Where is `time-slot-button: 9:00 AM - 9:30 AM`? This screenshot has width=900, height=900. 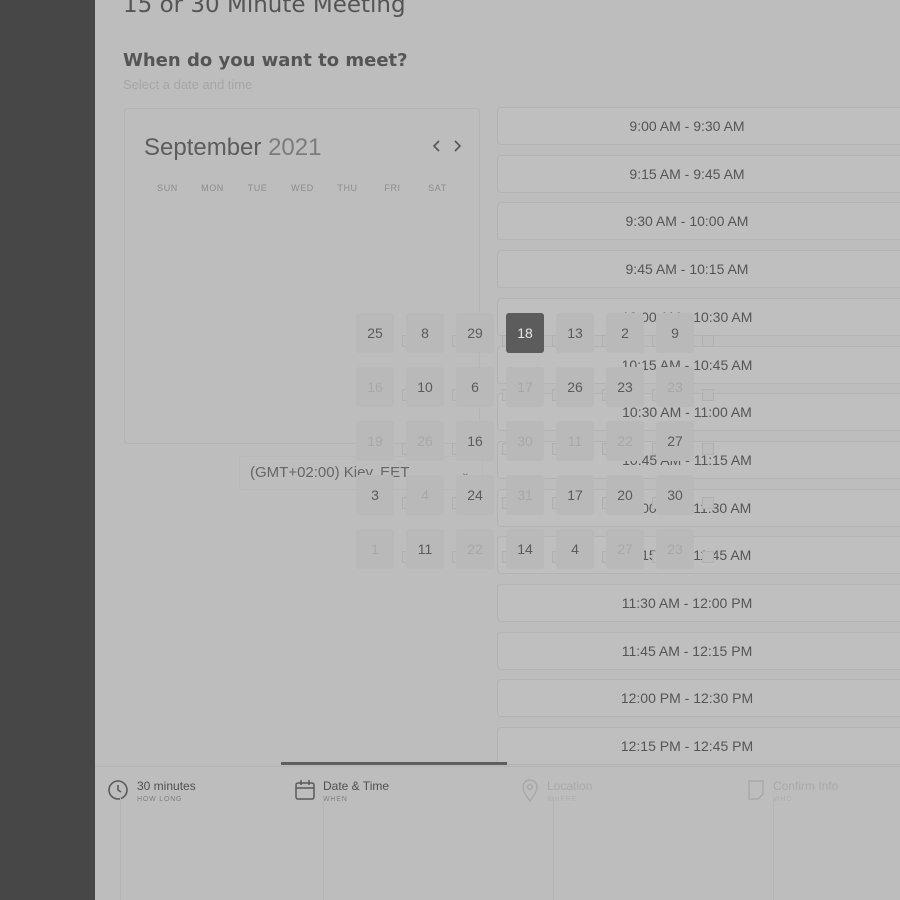 time-slot-button: 9:00 AM - 9:30 AM is located at coordinates (698, 126).